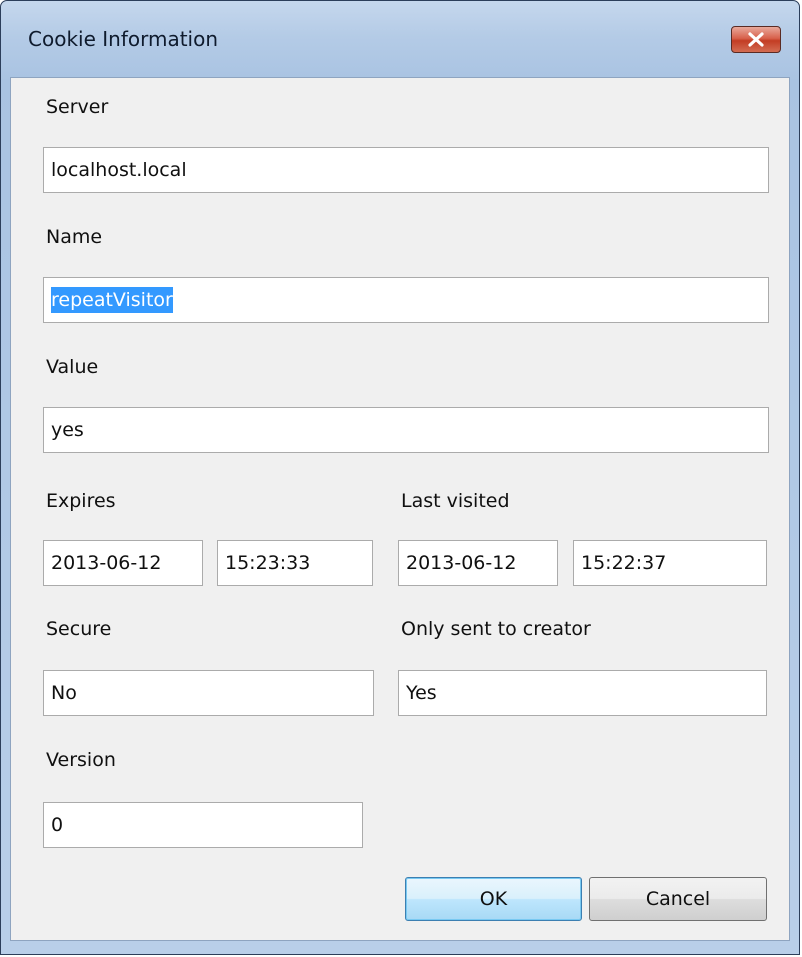  I want to click on secure-label: Secure, so click(79, 629).